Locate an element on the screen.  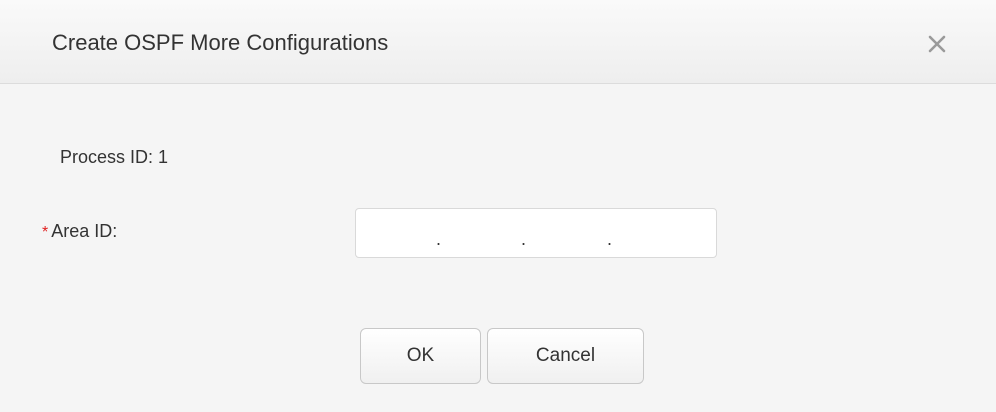
required-mark: * is located at coordinates (45, 232).